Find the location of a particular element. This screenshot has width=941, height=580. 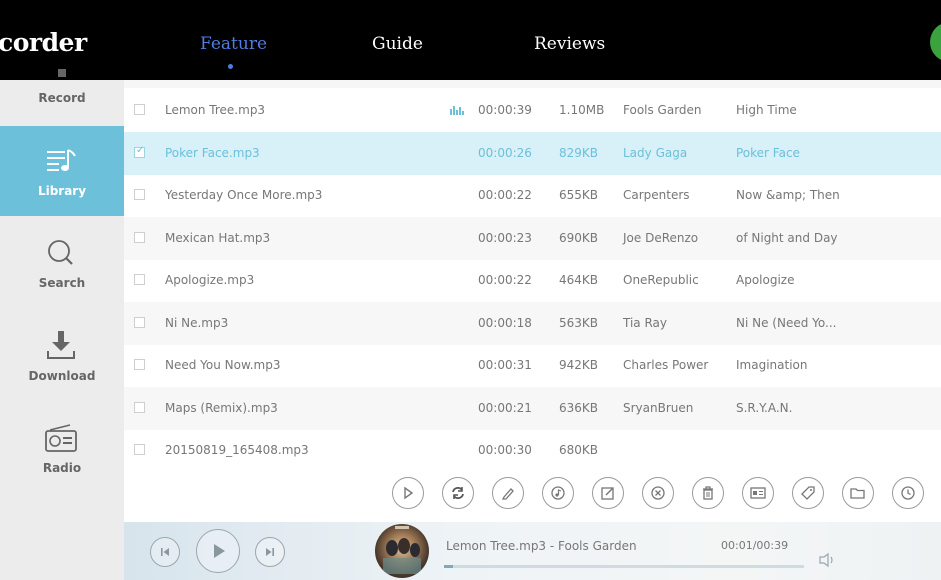

play-button is located at coordinates (408, 493).